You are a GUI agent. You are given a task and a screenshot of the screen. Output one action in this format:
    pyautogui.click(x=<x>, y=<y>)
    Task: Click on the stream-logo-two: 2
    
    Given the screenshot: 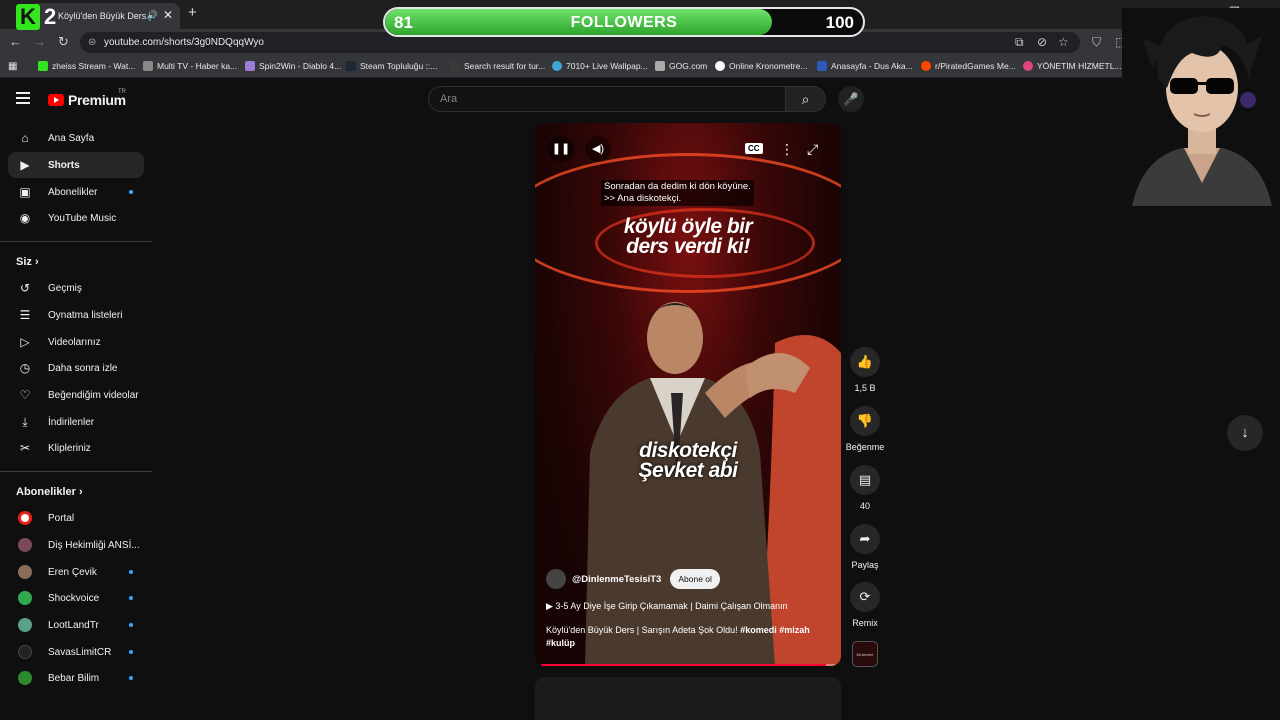 What is the action you would take?
    pyautogui.click(x=50, y=16)
    